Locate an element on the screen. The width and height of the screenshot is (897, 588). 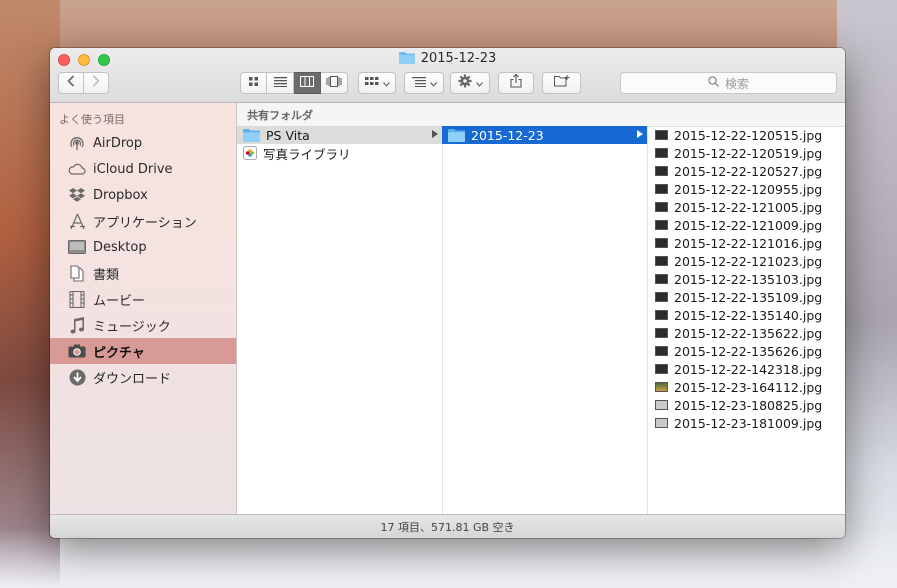
file-row: 2015-12-22-120527.jpg is located at coordinates (746, 171).